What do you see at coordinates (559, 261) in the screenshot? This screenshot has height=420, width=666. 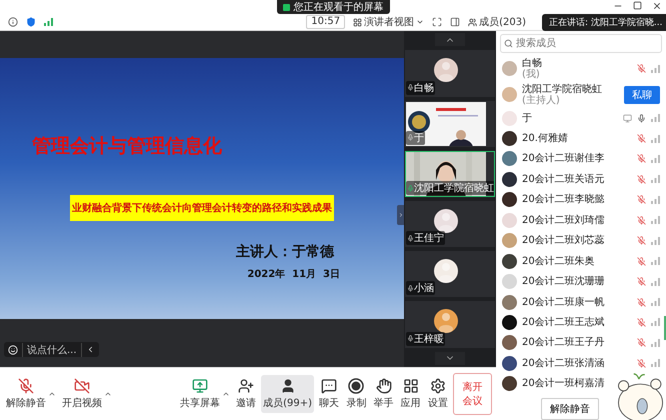 I see `member-name: 20会计二班朱奥` at bounding box center [559, 261].